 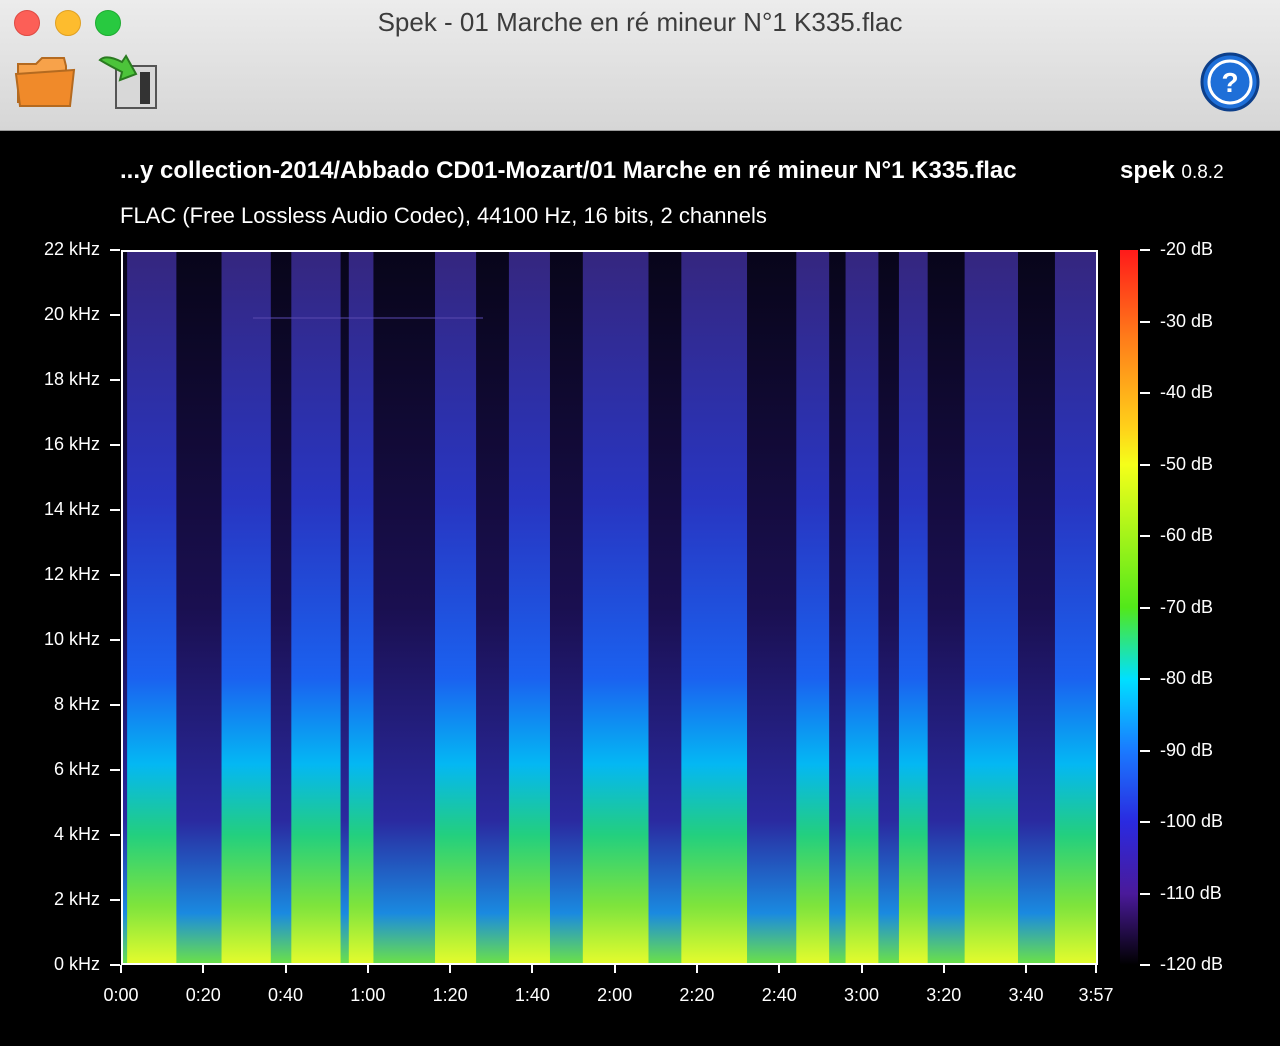 What do you see at coordinates (1187, 320) in the screenshot?
I see `colorbar-tick-label: -30 dB` at bounding box center [1187, 320].